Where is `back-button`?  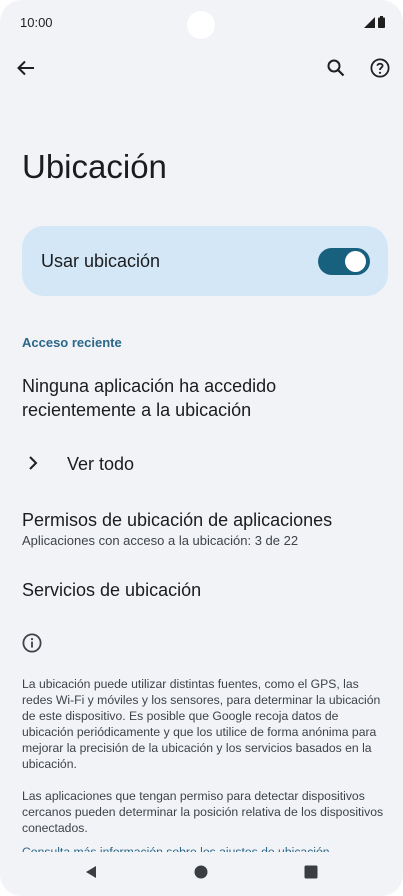 back-button is located at coordinates (26, 70).